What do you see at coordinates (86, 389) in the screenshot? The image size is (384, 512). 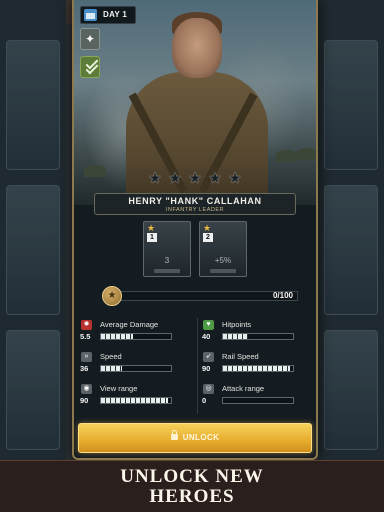 I see `view-range-icon: ◉` at bounding box center [86, 389].